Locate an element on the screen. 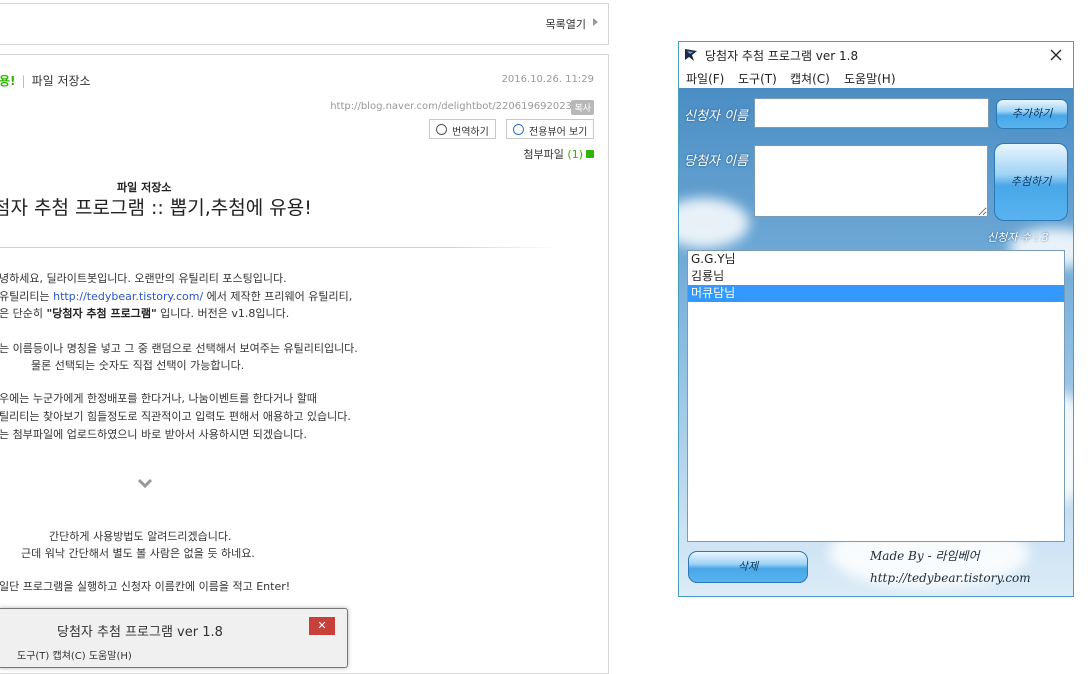 The height and width of the screenshot is (674, 1090). center-line-2: 근데 워낙 간단해서 별도 볼 사람은 없을 듯 하네요. is located at coordinates (138, 553).